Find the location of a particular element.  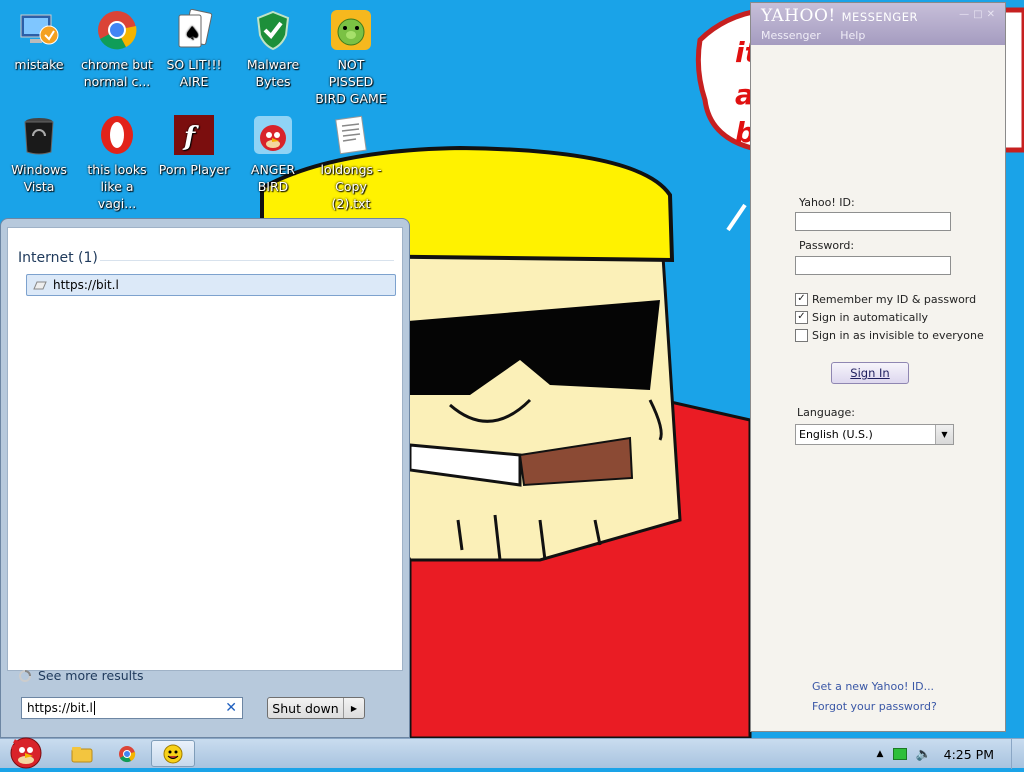

invisible-label: Sign in as invisible to everyone is located at coordinates (898, 335).